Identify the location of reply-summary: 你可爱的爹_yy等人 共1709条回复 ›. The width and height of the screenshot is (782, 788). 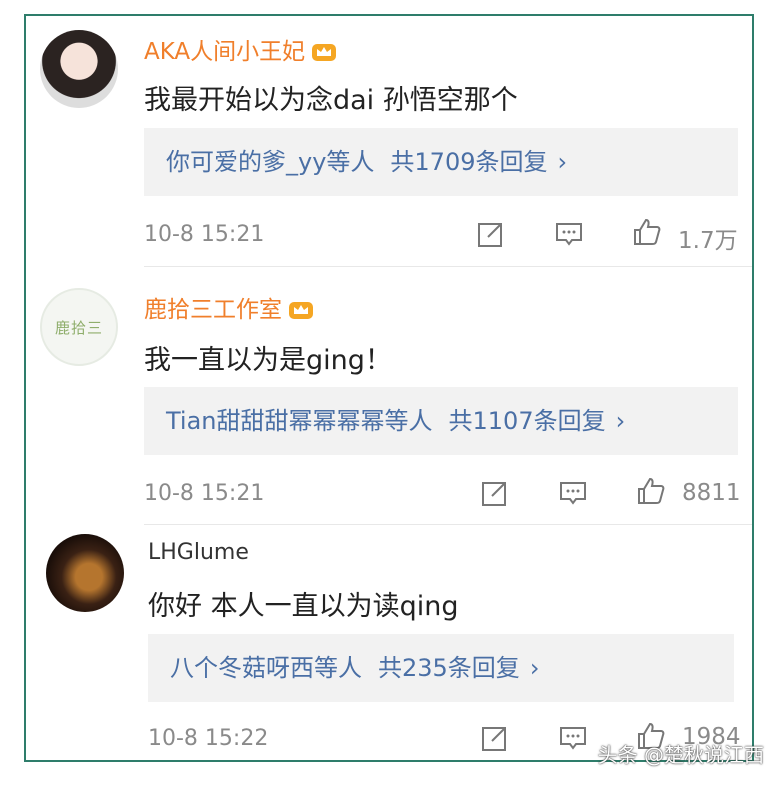
(441, 162).